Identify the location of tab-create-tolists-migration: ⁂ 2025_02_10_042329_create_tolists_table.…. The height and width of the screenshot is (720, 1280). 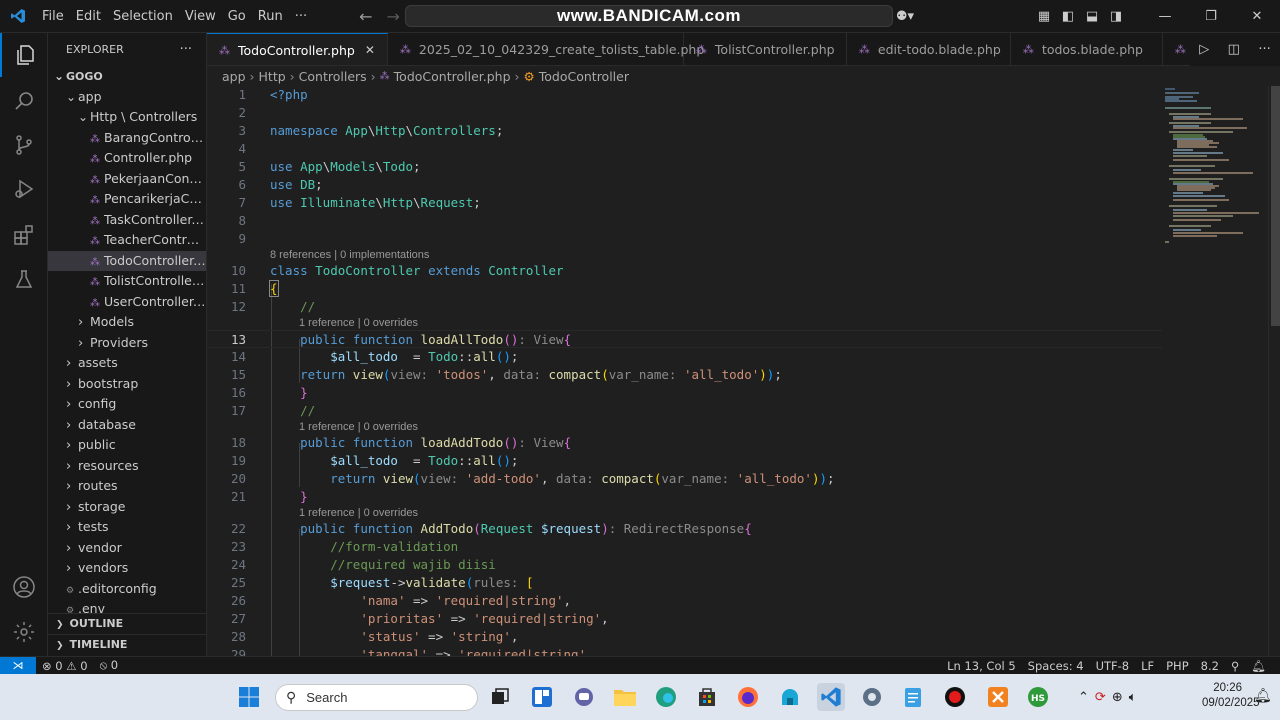
(546, 49).